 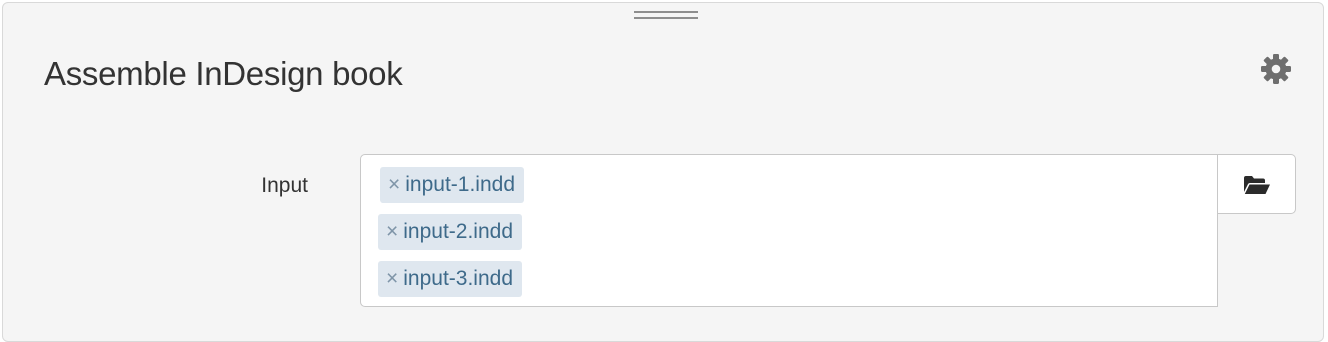 What do you see at coordinates (1276, 69) in the screenshot?
I see `gear-icon` at bounding box center [1276, 69].